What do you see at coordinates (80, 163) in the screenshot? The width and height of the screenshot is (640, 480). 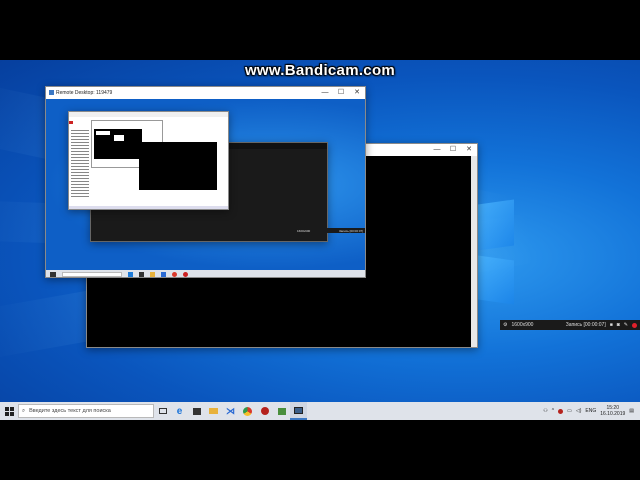 I see `nested-file-tree` at bounding box center [80, 163].